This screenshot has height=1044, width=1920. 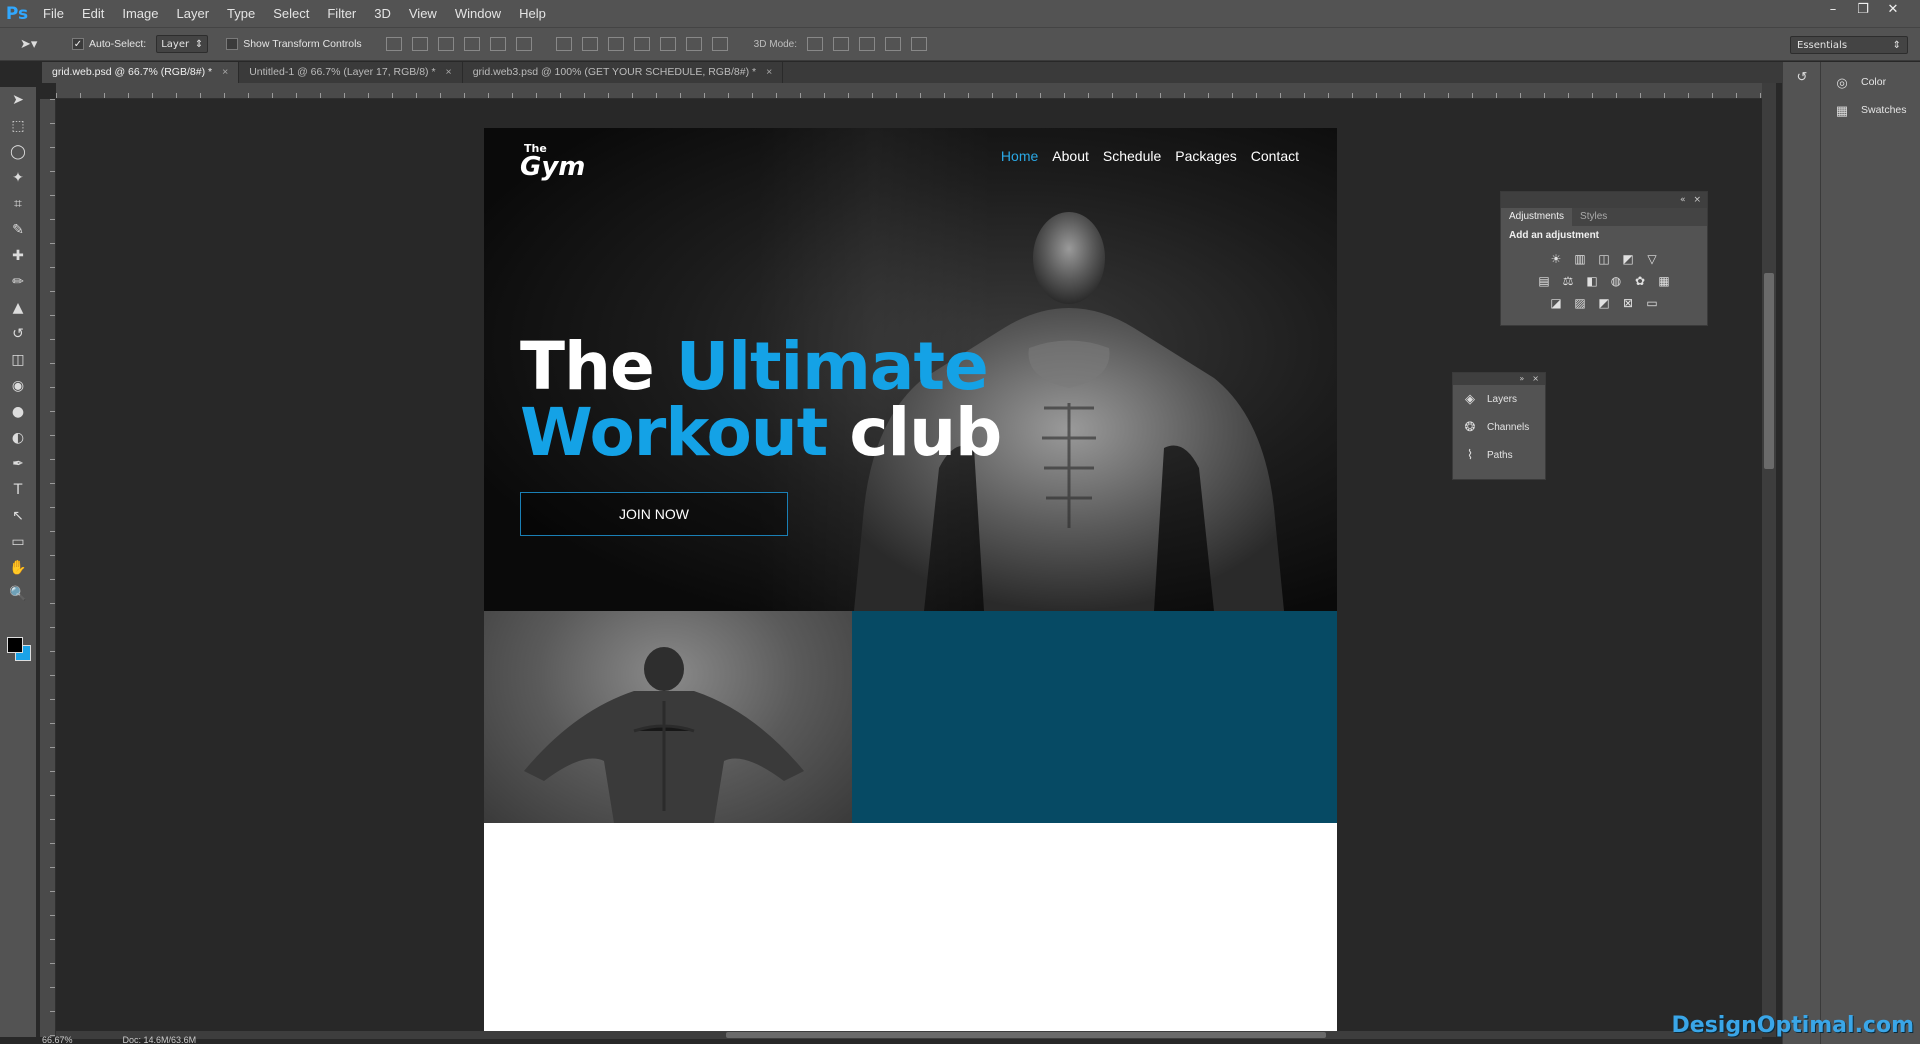 What do you see at coordinates (1499, 427) in the screenshot?
I see `channels-panel-button: ❂ Channels` at bounding box center [1499, 427].